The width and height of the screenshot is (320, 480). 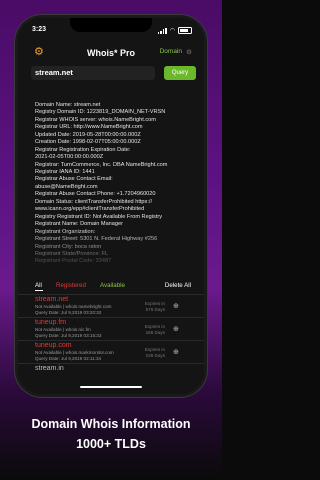 What do you see at coordinates (74, 352) in the screenshot?
I see `item-registrar: Not Available | whois.markmonitor.com` at bounding box center [74, 352].